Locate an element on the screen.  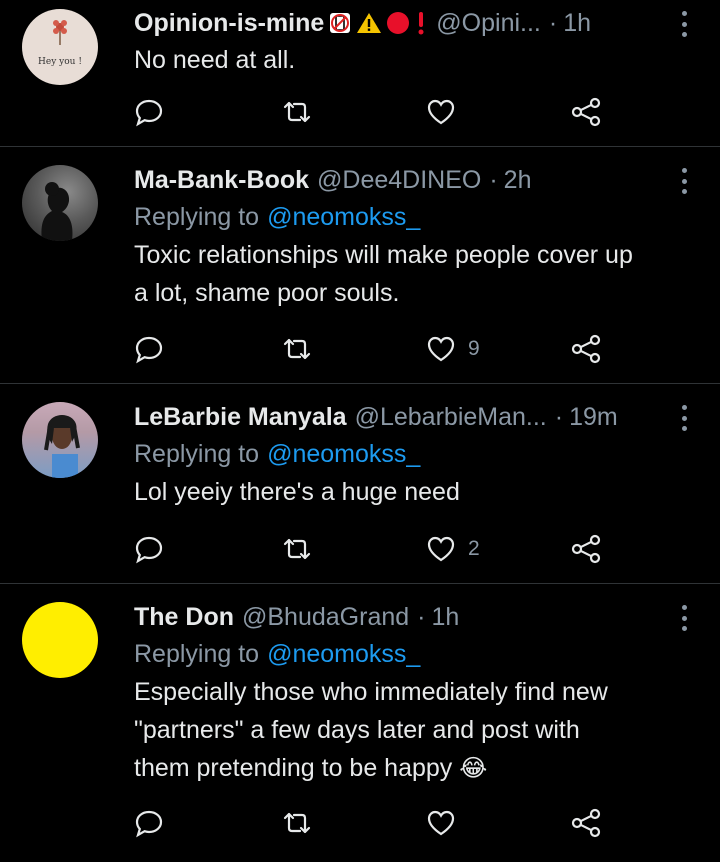
name-badges is located at coordinates (378, 23).